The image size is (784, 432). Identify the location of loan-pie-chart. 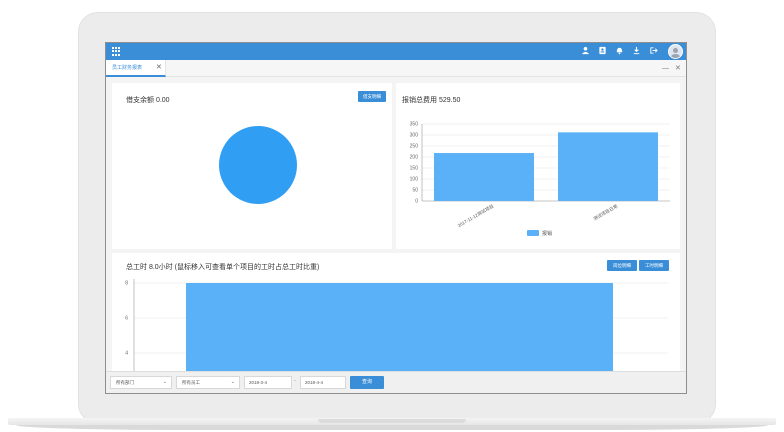
(258, 165).